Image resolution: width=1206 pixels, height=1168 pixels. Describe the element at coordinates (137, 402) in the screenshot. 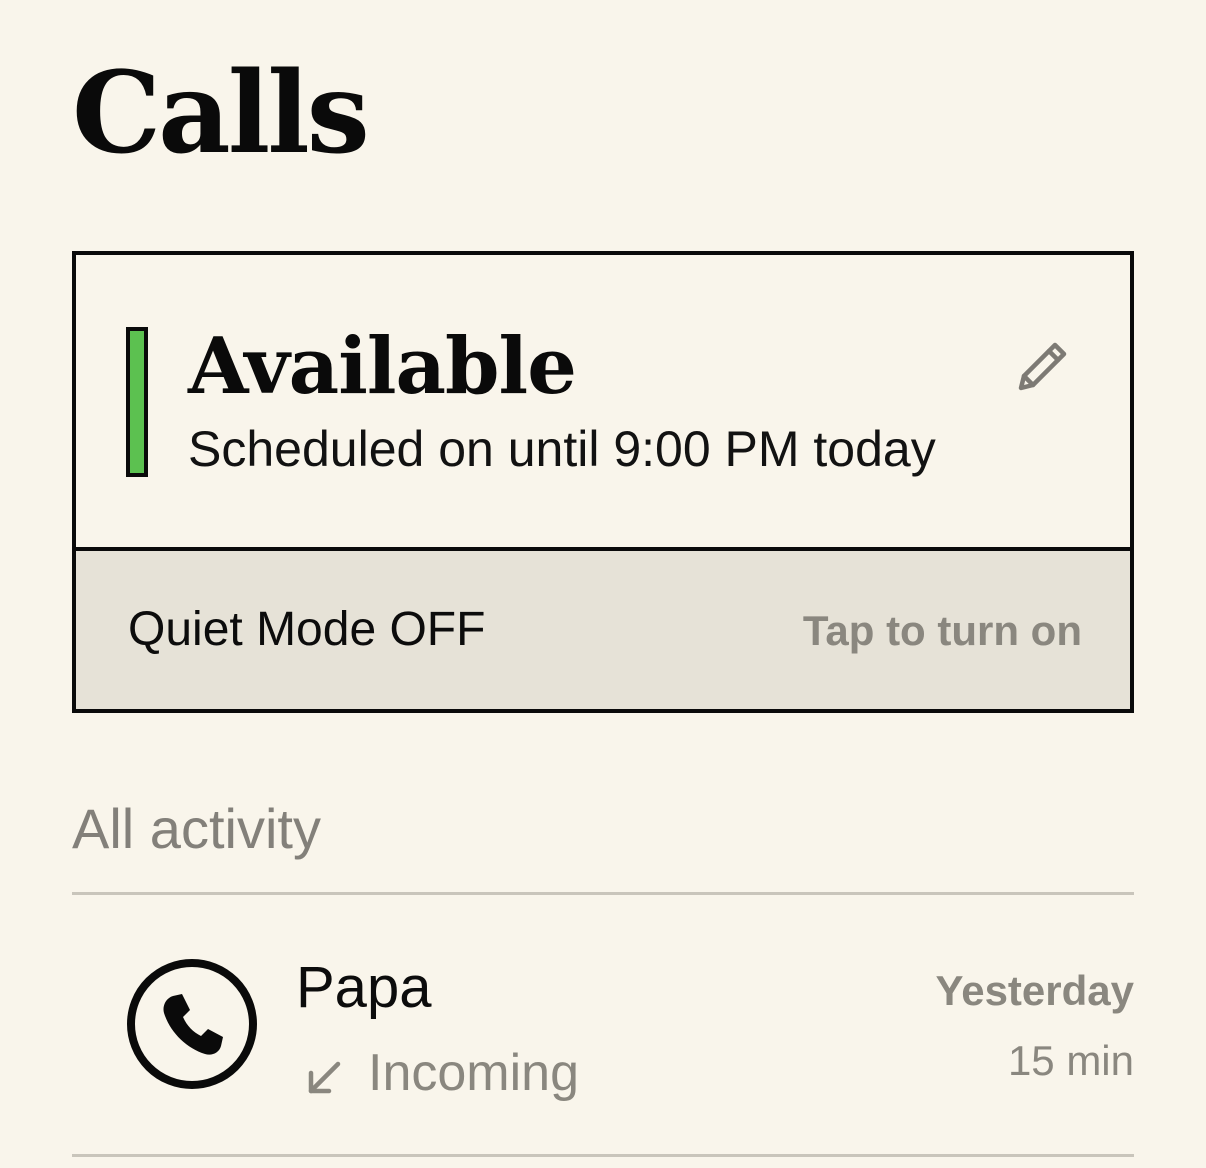

I see `status-indicator` at that location.